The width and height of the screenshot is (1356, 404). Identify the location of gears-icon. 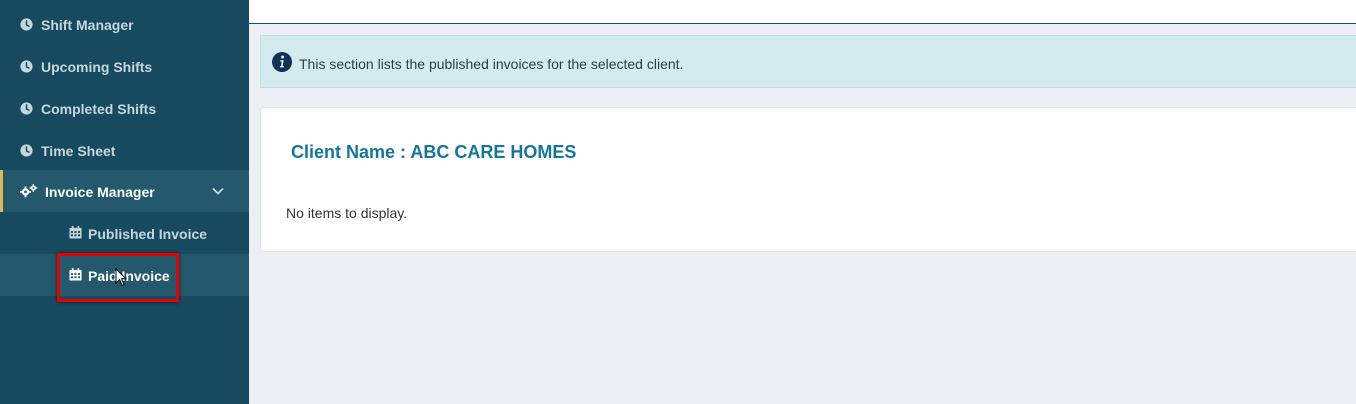
(29, 191).